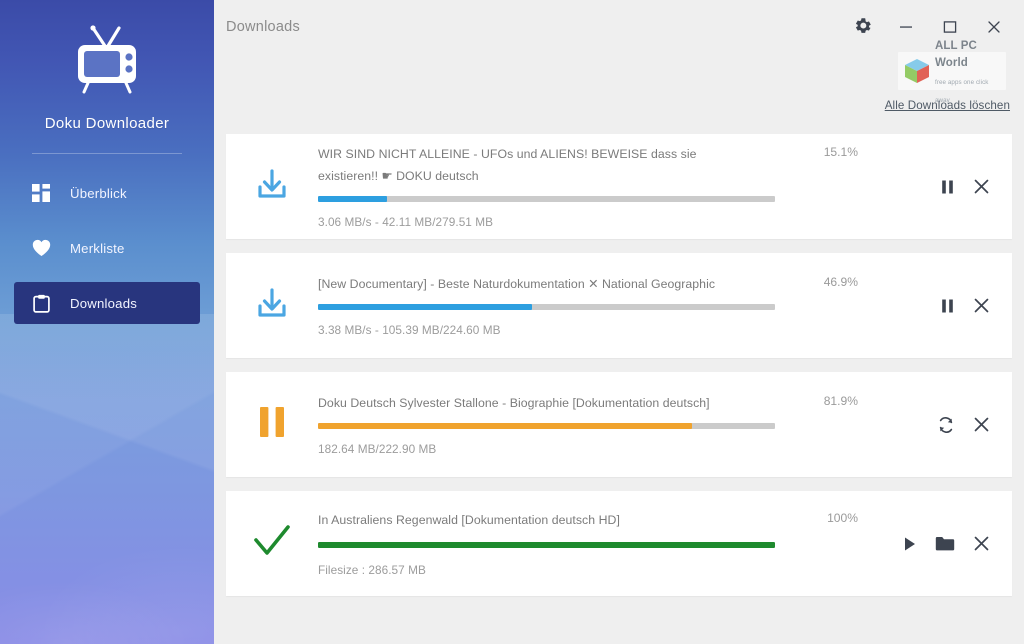 The image size is (1024, 644). Describe the element at coordinates (41, 248) in the screenshot. I see `heart-icon` at that location.